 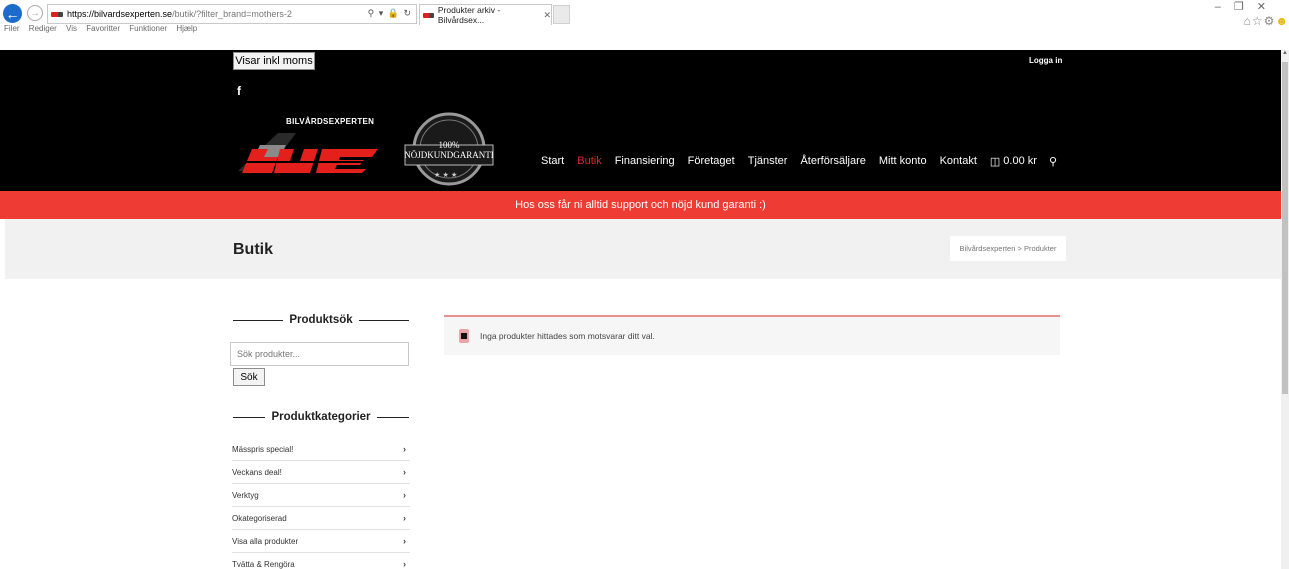 I want to click on guarantee-badge: ★ ★ ★ 100% NÖJDKUNDGARANTI, so click(x=449, y=149).